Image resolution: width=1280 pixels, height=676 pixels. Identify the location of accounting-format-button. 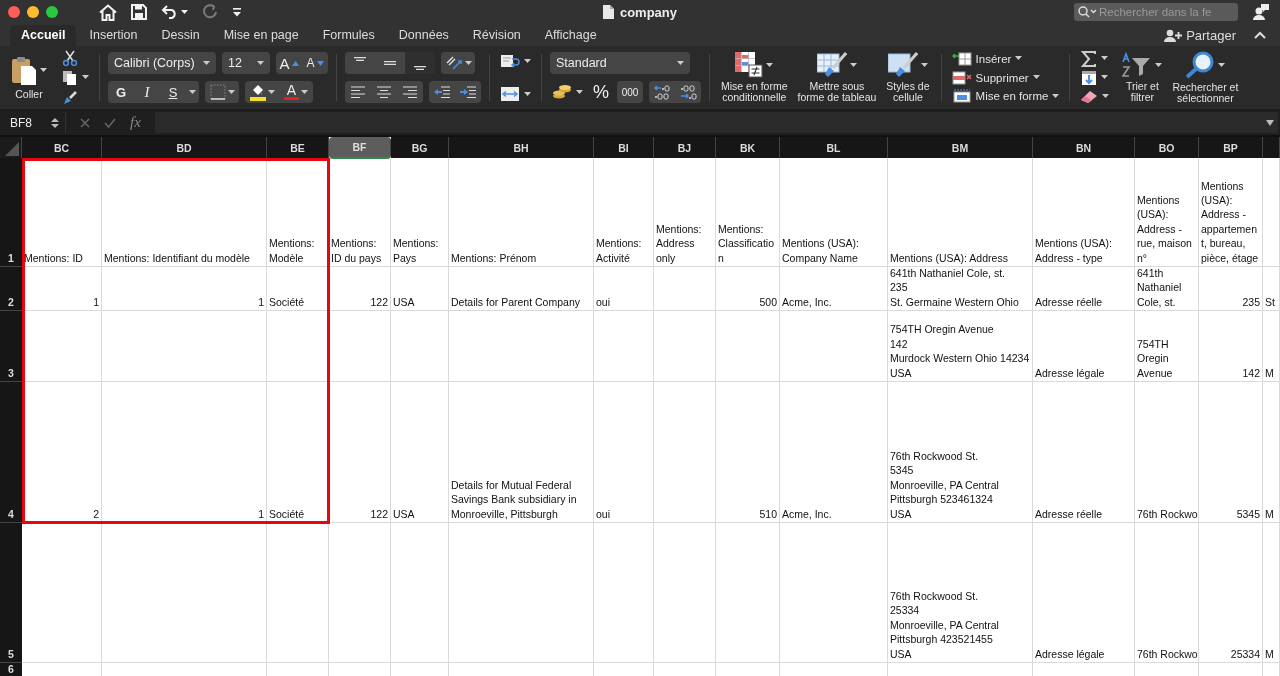
(567, 92).